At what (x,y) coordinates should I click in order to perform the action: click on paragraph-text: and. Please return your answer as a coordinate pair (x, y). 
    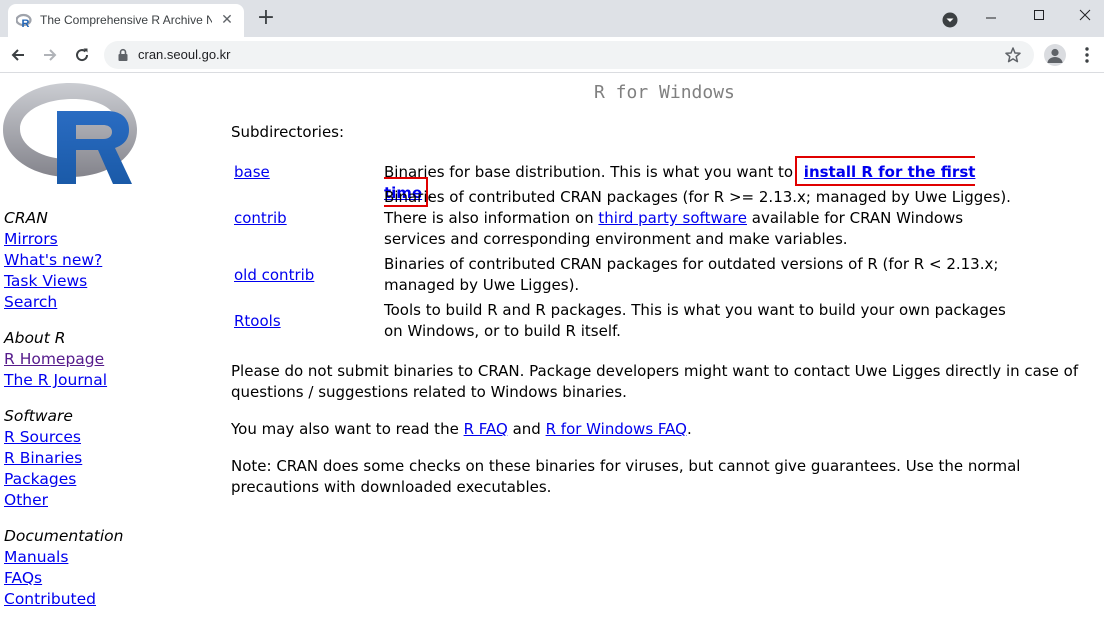
    Looking at the image, I should click on (526, 429).